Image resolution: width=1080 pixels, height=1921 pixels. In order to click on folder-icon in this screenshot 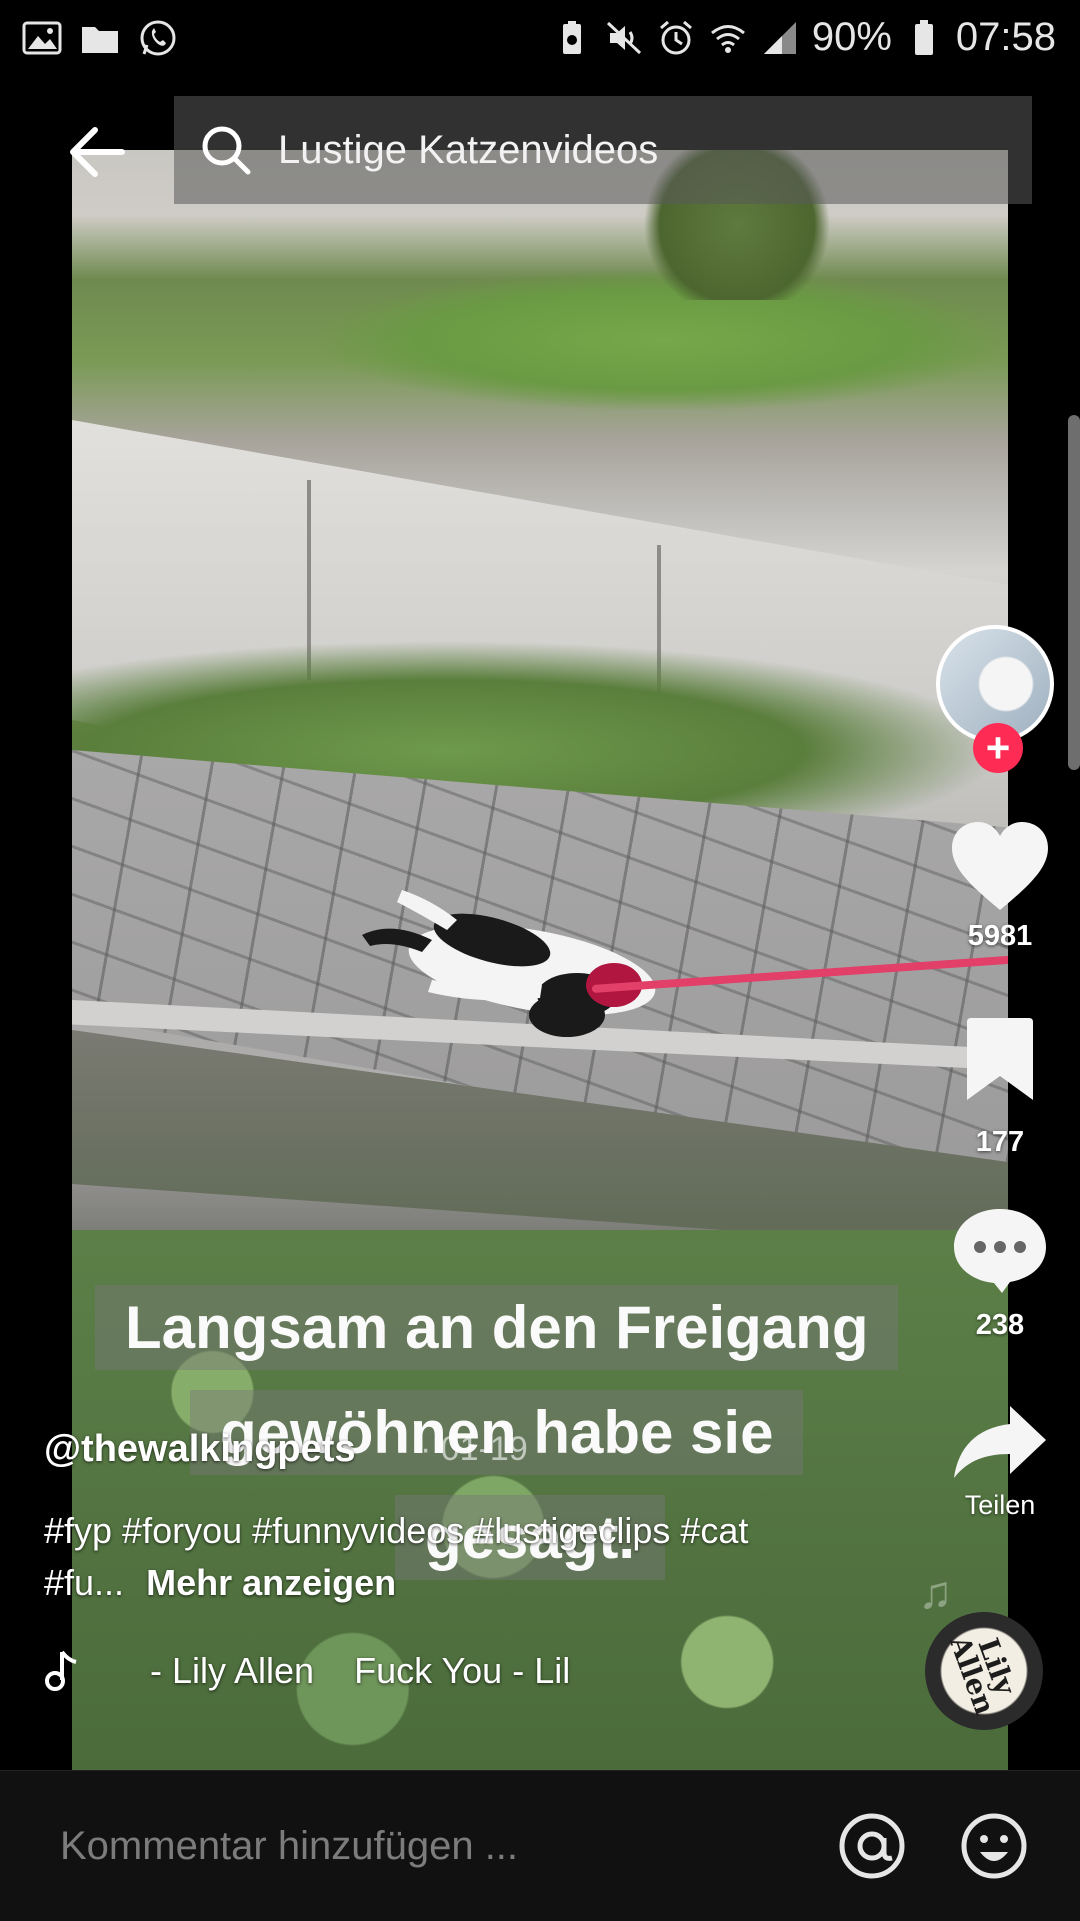, I will do `click(100, 39)`.